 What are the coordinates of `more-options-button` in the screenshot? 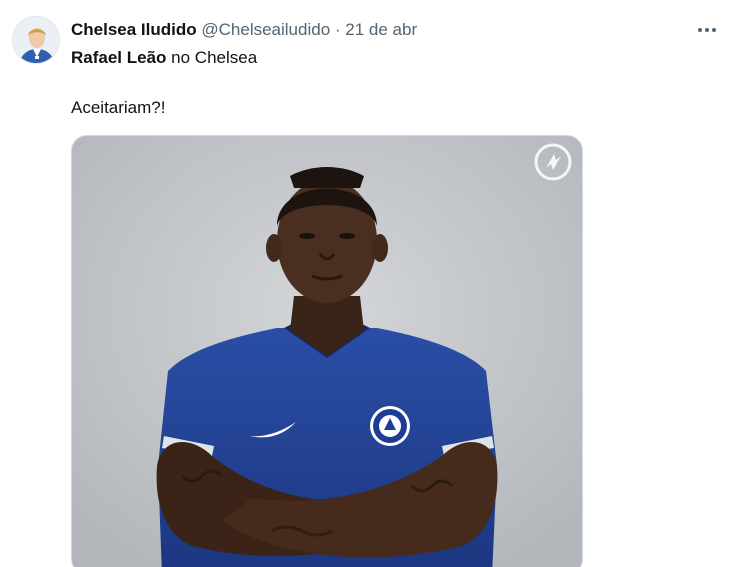 It's located at (707, 30).